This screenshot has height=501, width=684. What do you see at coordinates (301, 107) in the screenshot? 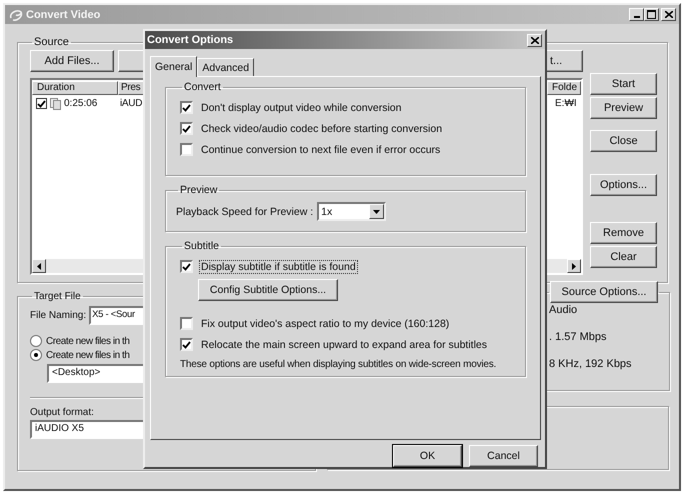
I see `checkbox-label: Don't display output video while conversion` at bounding box center [301, 107].